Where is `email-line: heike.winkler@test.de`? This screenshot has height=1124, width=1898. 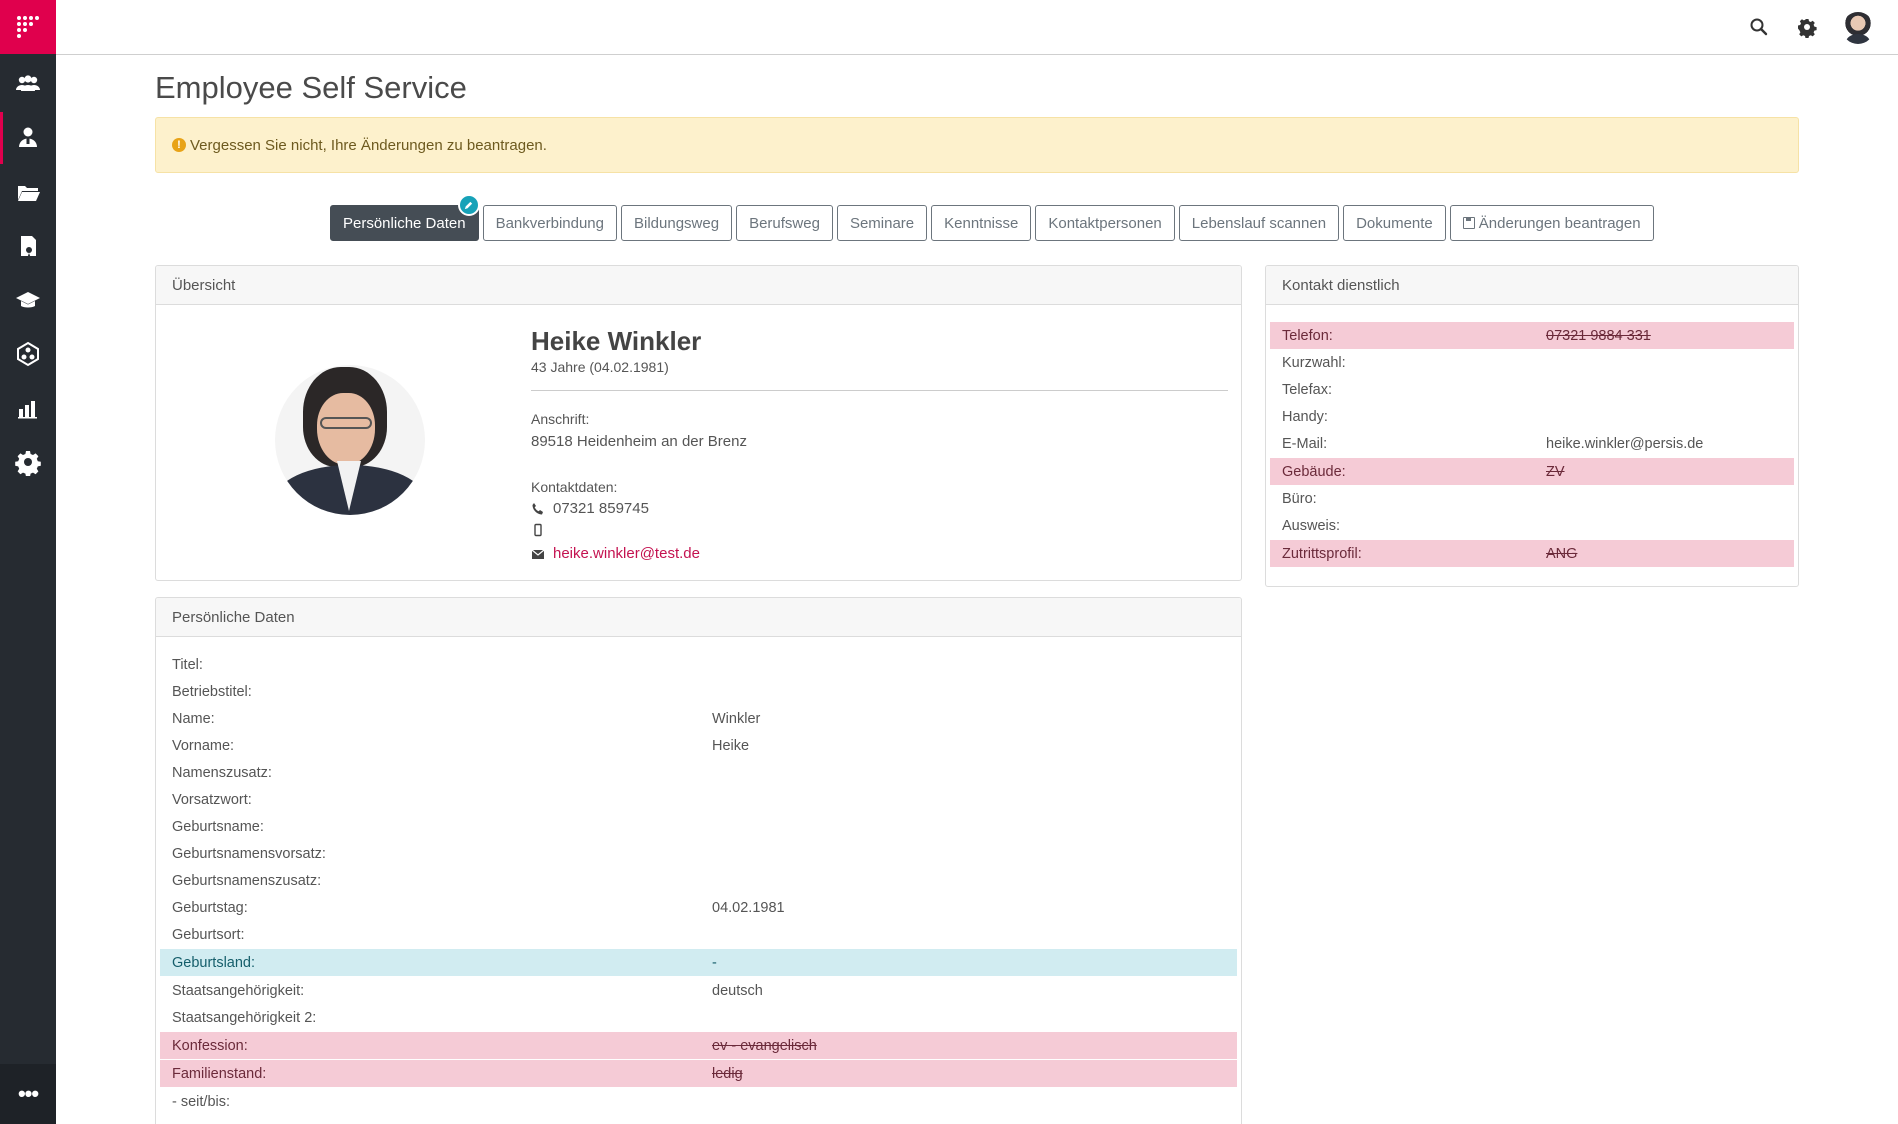 email-line: heike.winkler@test.de is located at coordinates (615, 553).